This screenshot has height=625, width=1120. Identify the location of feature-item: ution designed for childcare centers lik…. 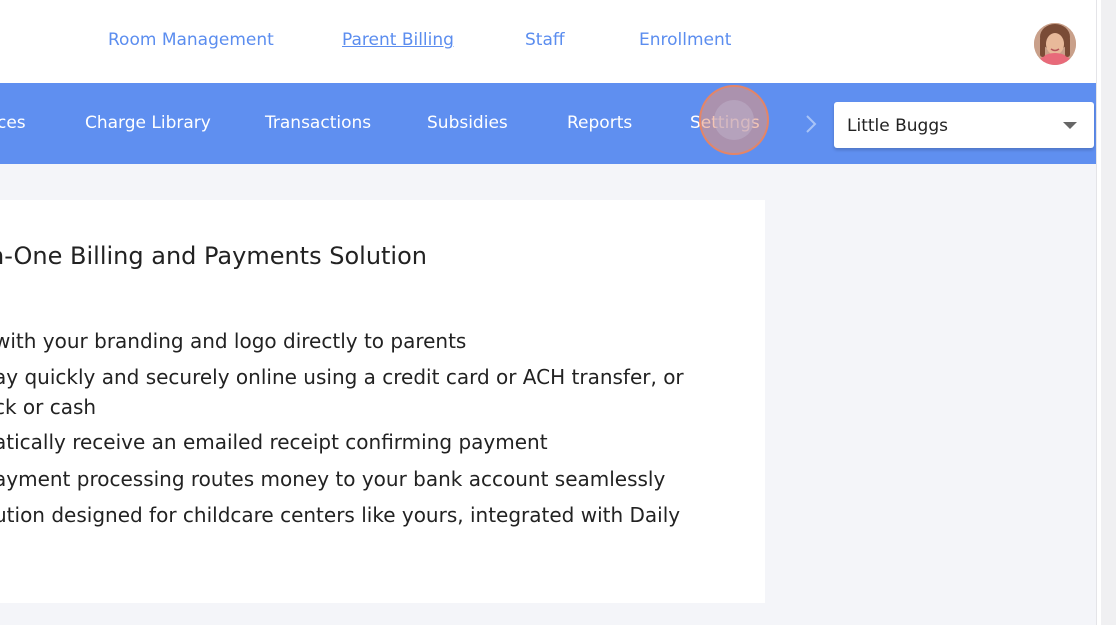
(340, 515).